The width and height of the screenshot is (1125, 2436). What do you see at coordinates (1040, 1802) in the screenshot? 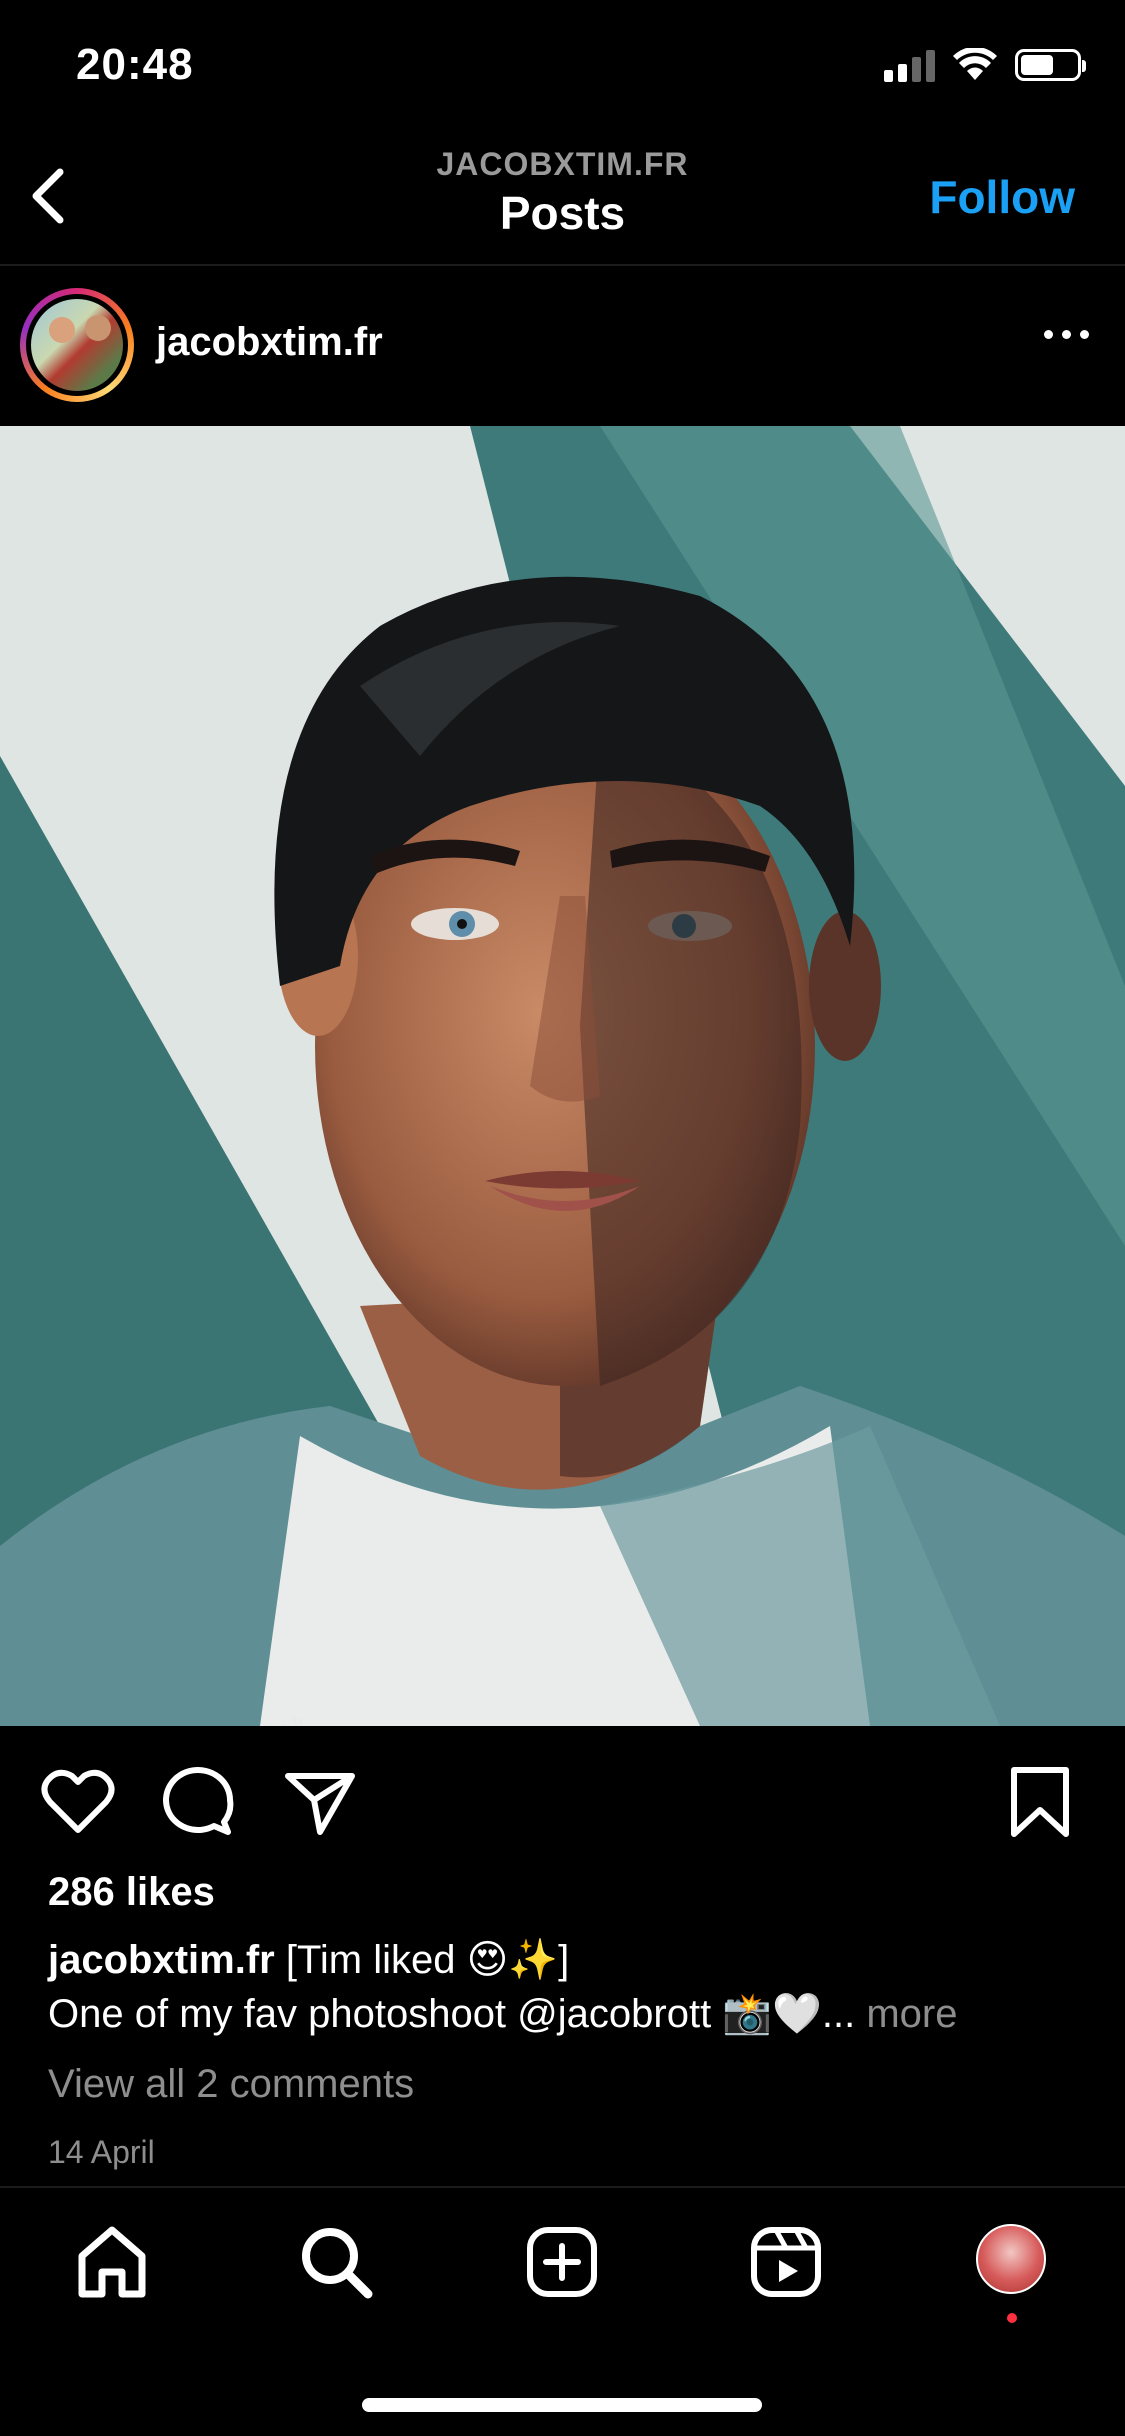
I see `save-bookmark-icon` at bounding box center [1040, 1802].